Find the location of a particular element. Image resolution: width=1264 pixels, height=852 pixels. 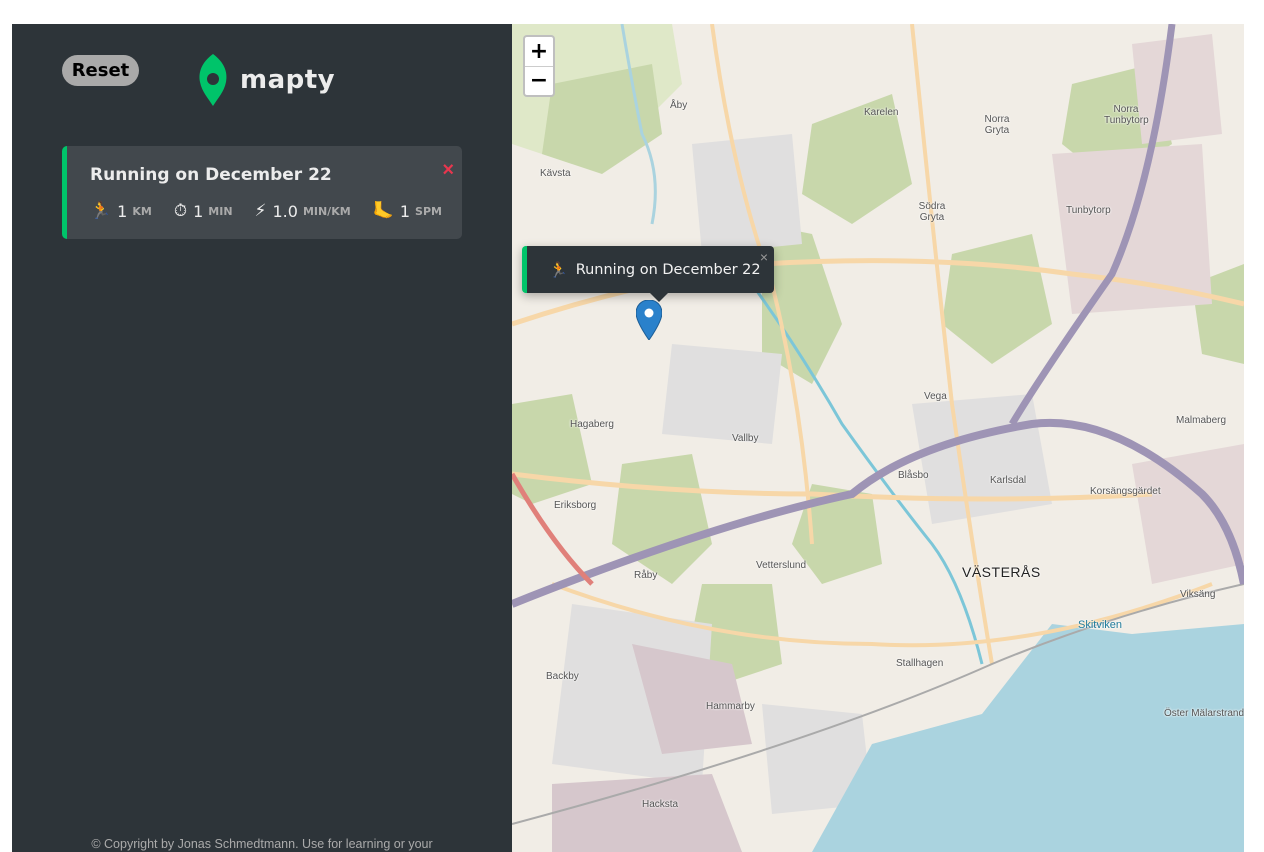

distance-unit: km is located at coordinates (142, 211).